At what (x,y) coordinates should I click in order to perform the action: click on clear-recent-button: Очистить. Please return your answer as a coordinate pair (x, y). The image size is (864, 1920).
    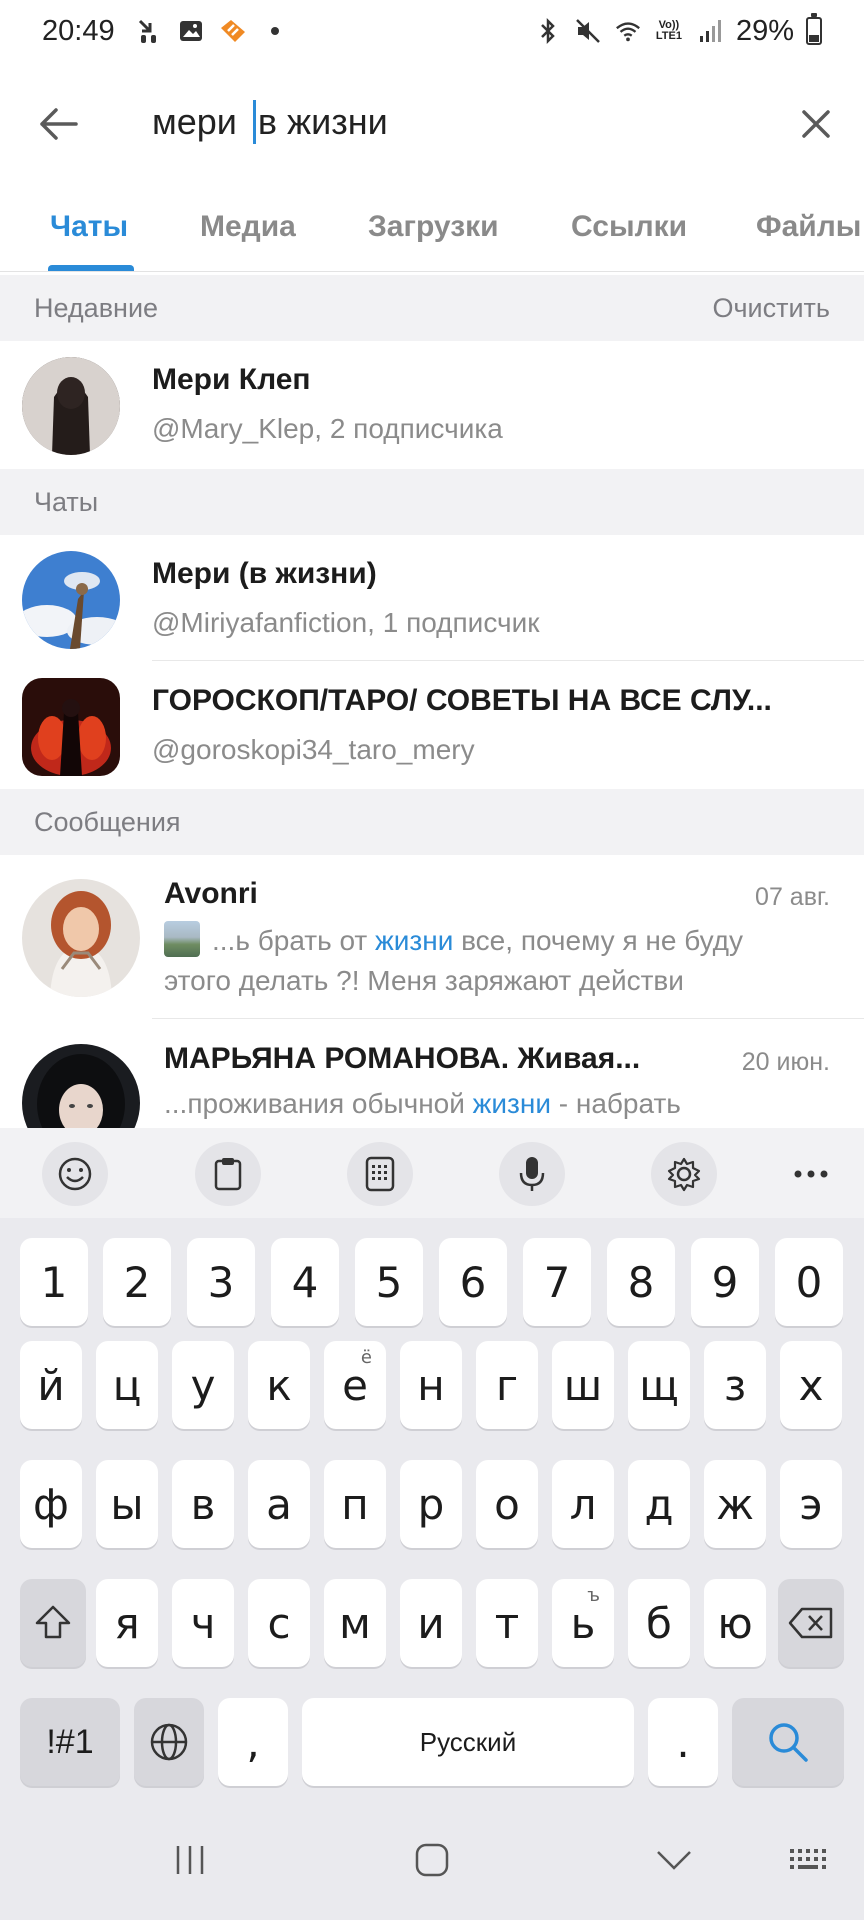
    Looking at the image, I should click on (771, 308).